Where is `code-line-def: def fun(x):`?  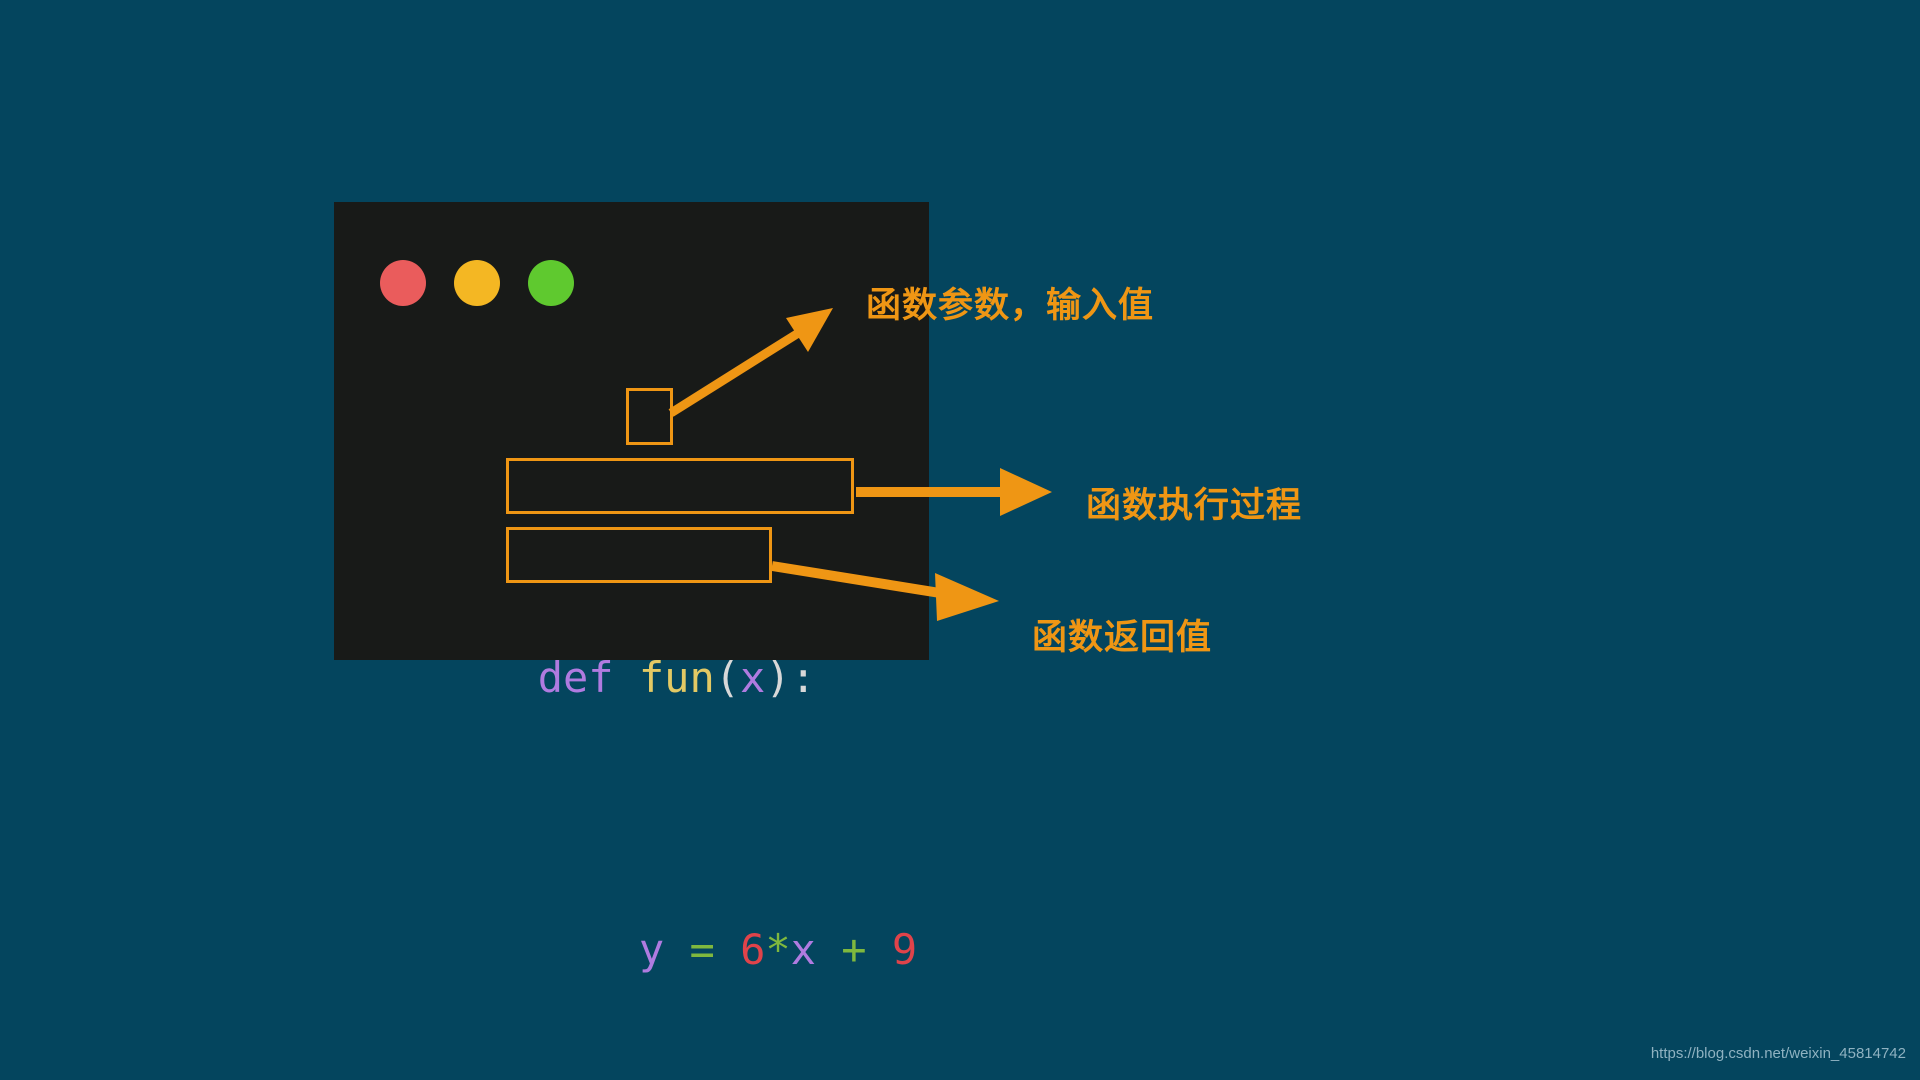 code-line-def: def fun(x): is located at coordinates (631, 639).